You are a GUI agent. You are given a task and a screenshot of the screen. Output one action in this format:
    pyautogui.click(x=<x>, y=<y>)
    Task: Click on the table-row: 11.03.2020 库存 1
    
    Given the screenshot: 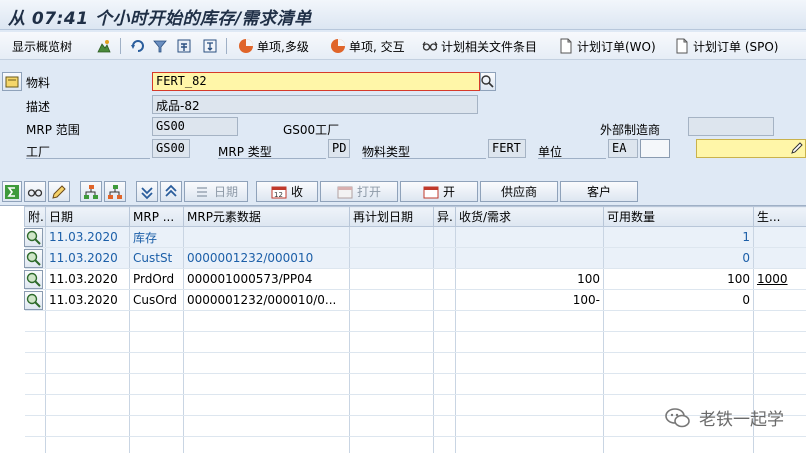 What is the action you would take?
    pyautogui.click(x=415, y=237)
    